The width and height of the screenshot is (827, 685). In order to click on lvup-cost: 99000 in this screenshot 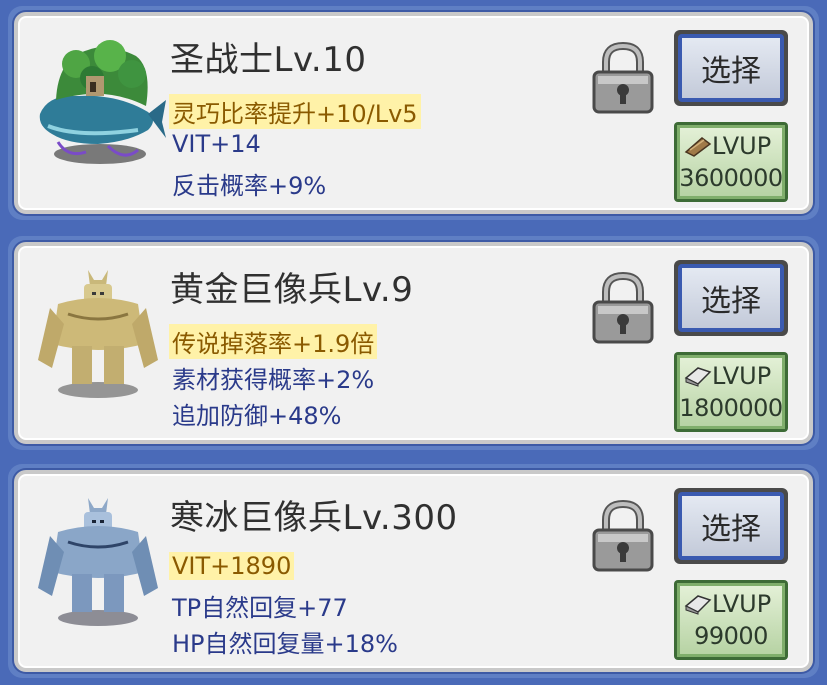, I will do `click(731, 636)`.